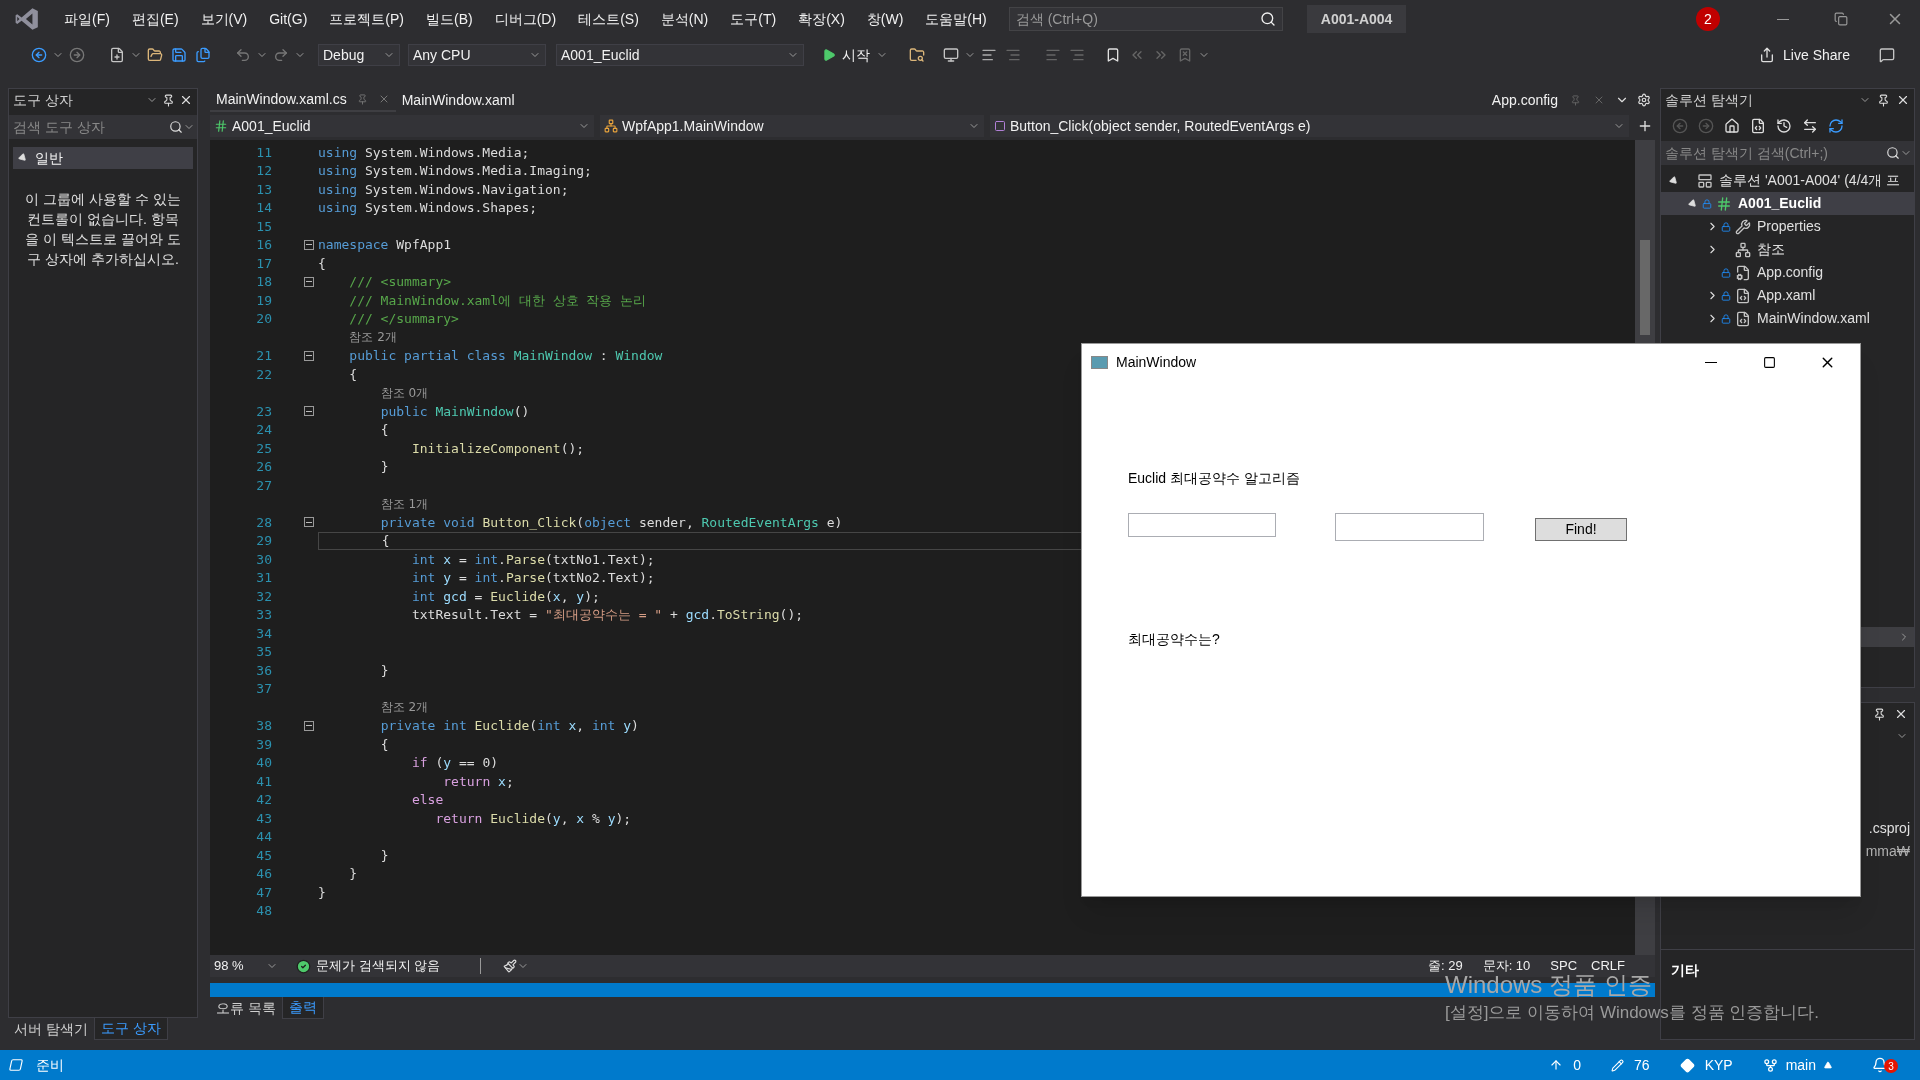  Describe the element at coordinates (1708, 19) in the screenshot. I see `notification-badge: 2` at that location.